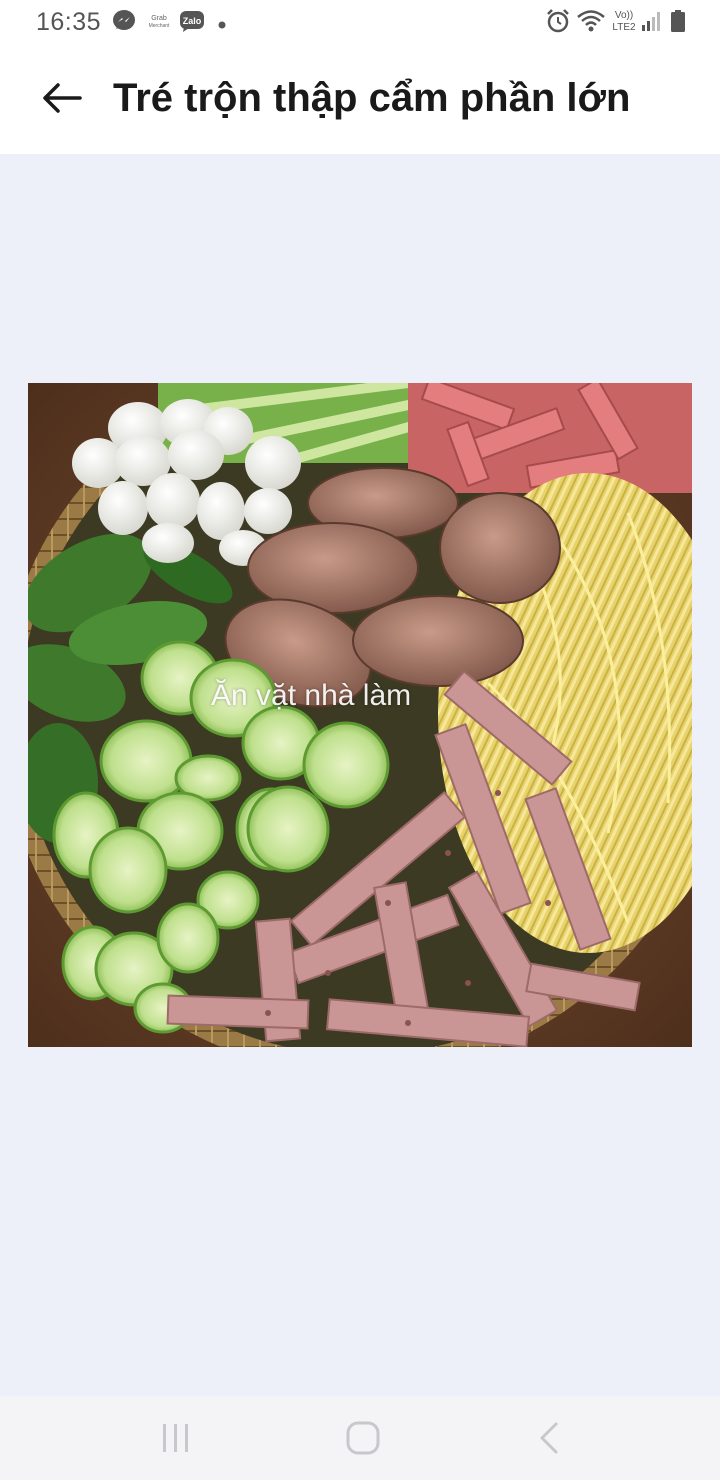 Image resolution: width=720 pixels, height=1480 pixels. I want to click on zalo-icon: Zalo, so click(192, 23).